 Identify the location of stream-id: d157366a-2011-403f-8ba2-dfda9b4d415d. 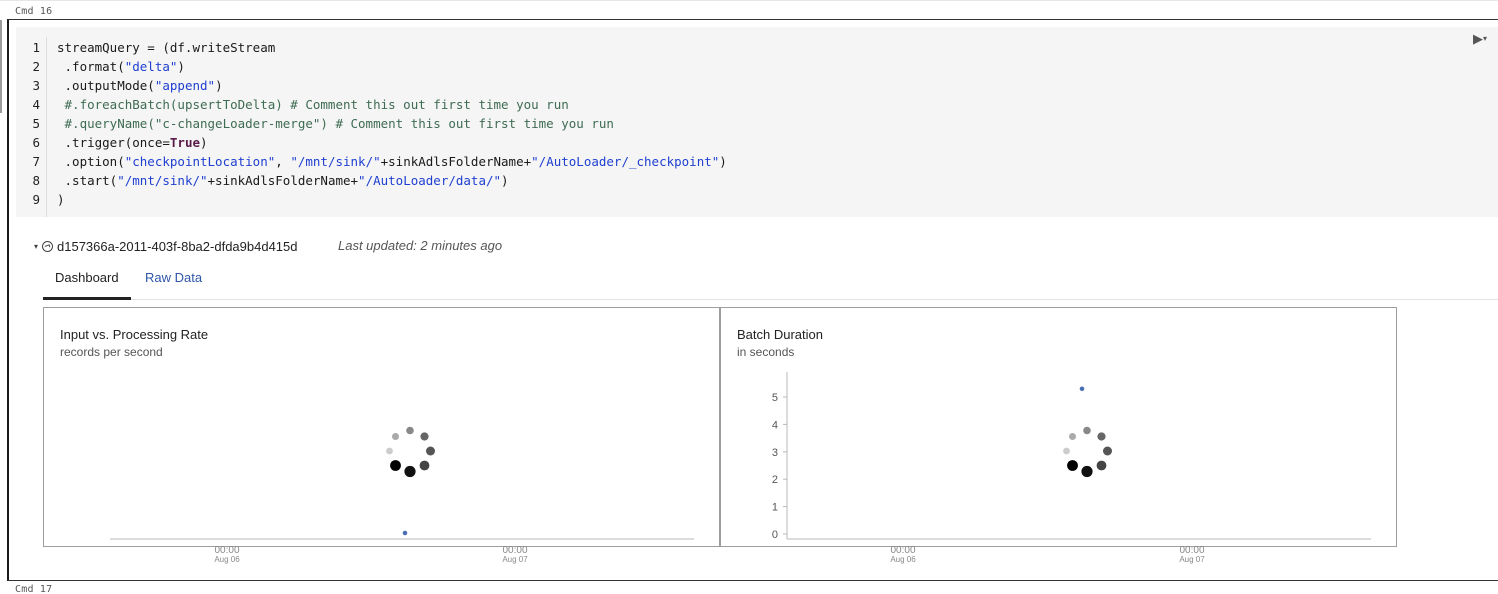
(177, 246).